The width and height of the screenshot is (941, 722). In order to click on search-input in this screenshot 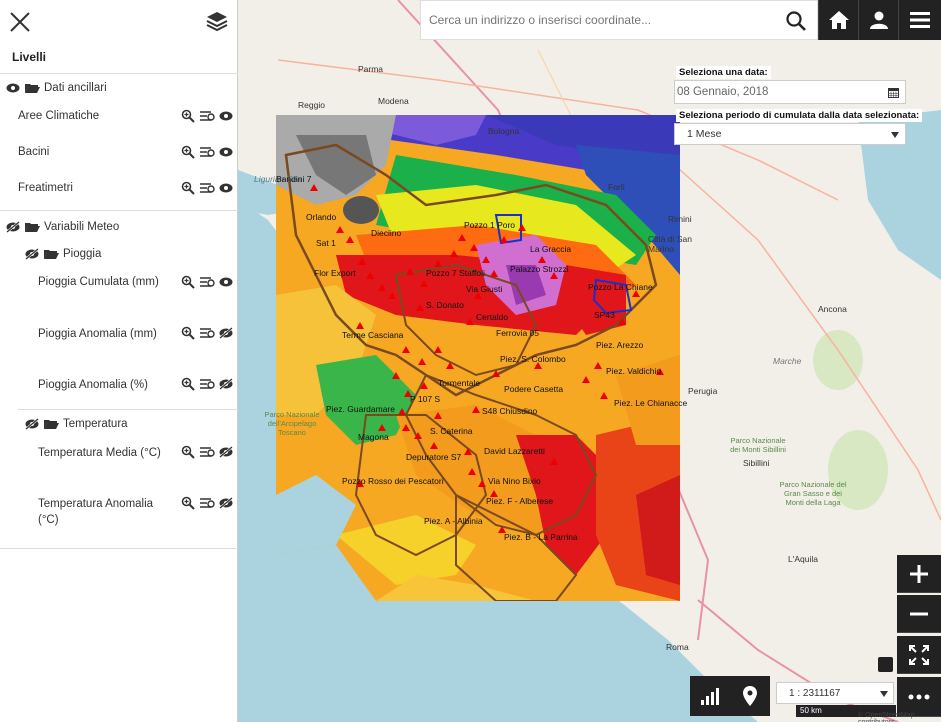, I will do `click(596, 20)`.